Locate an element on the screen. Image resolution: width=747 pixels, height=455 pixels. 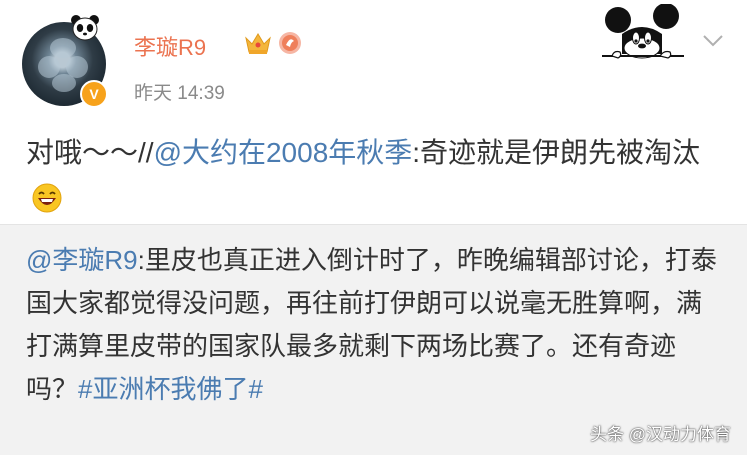
post-text-prefix: 对哦～～// is located at coordinates (90, 152).